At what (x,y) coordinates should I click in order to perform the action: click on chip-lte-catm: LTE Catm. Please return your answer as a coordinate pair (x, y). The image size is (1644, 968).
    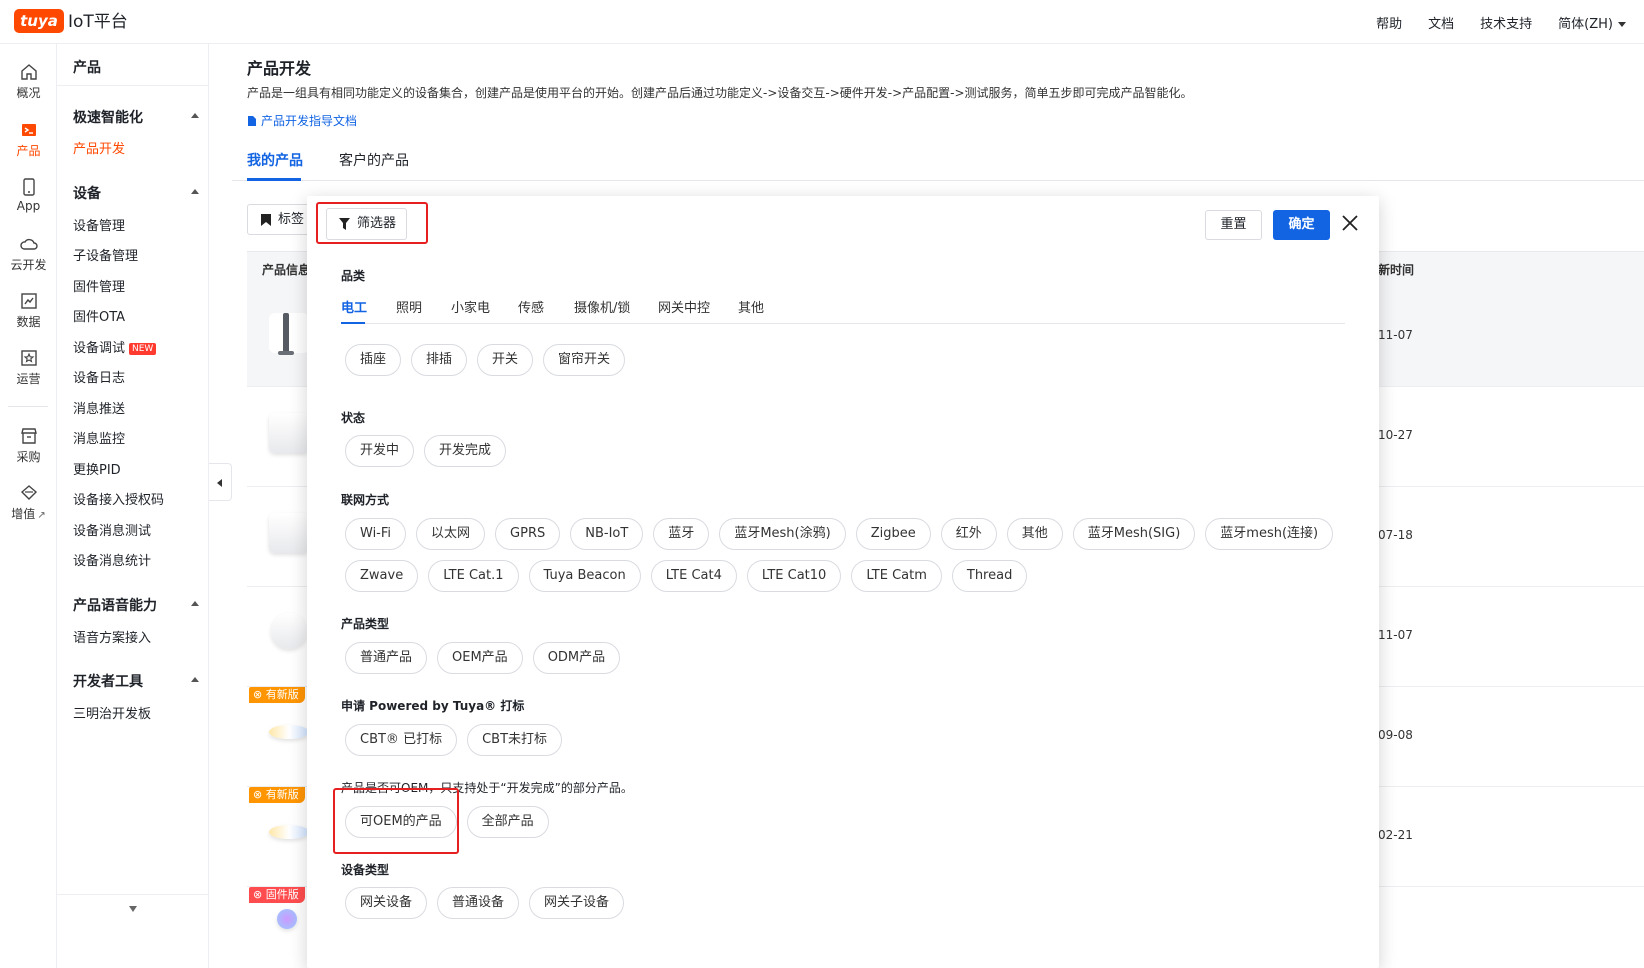
    Looking at the image, I should click on (896, 576).